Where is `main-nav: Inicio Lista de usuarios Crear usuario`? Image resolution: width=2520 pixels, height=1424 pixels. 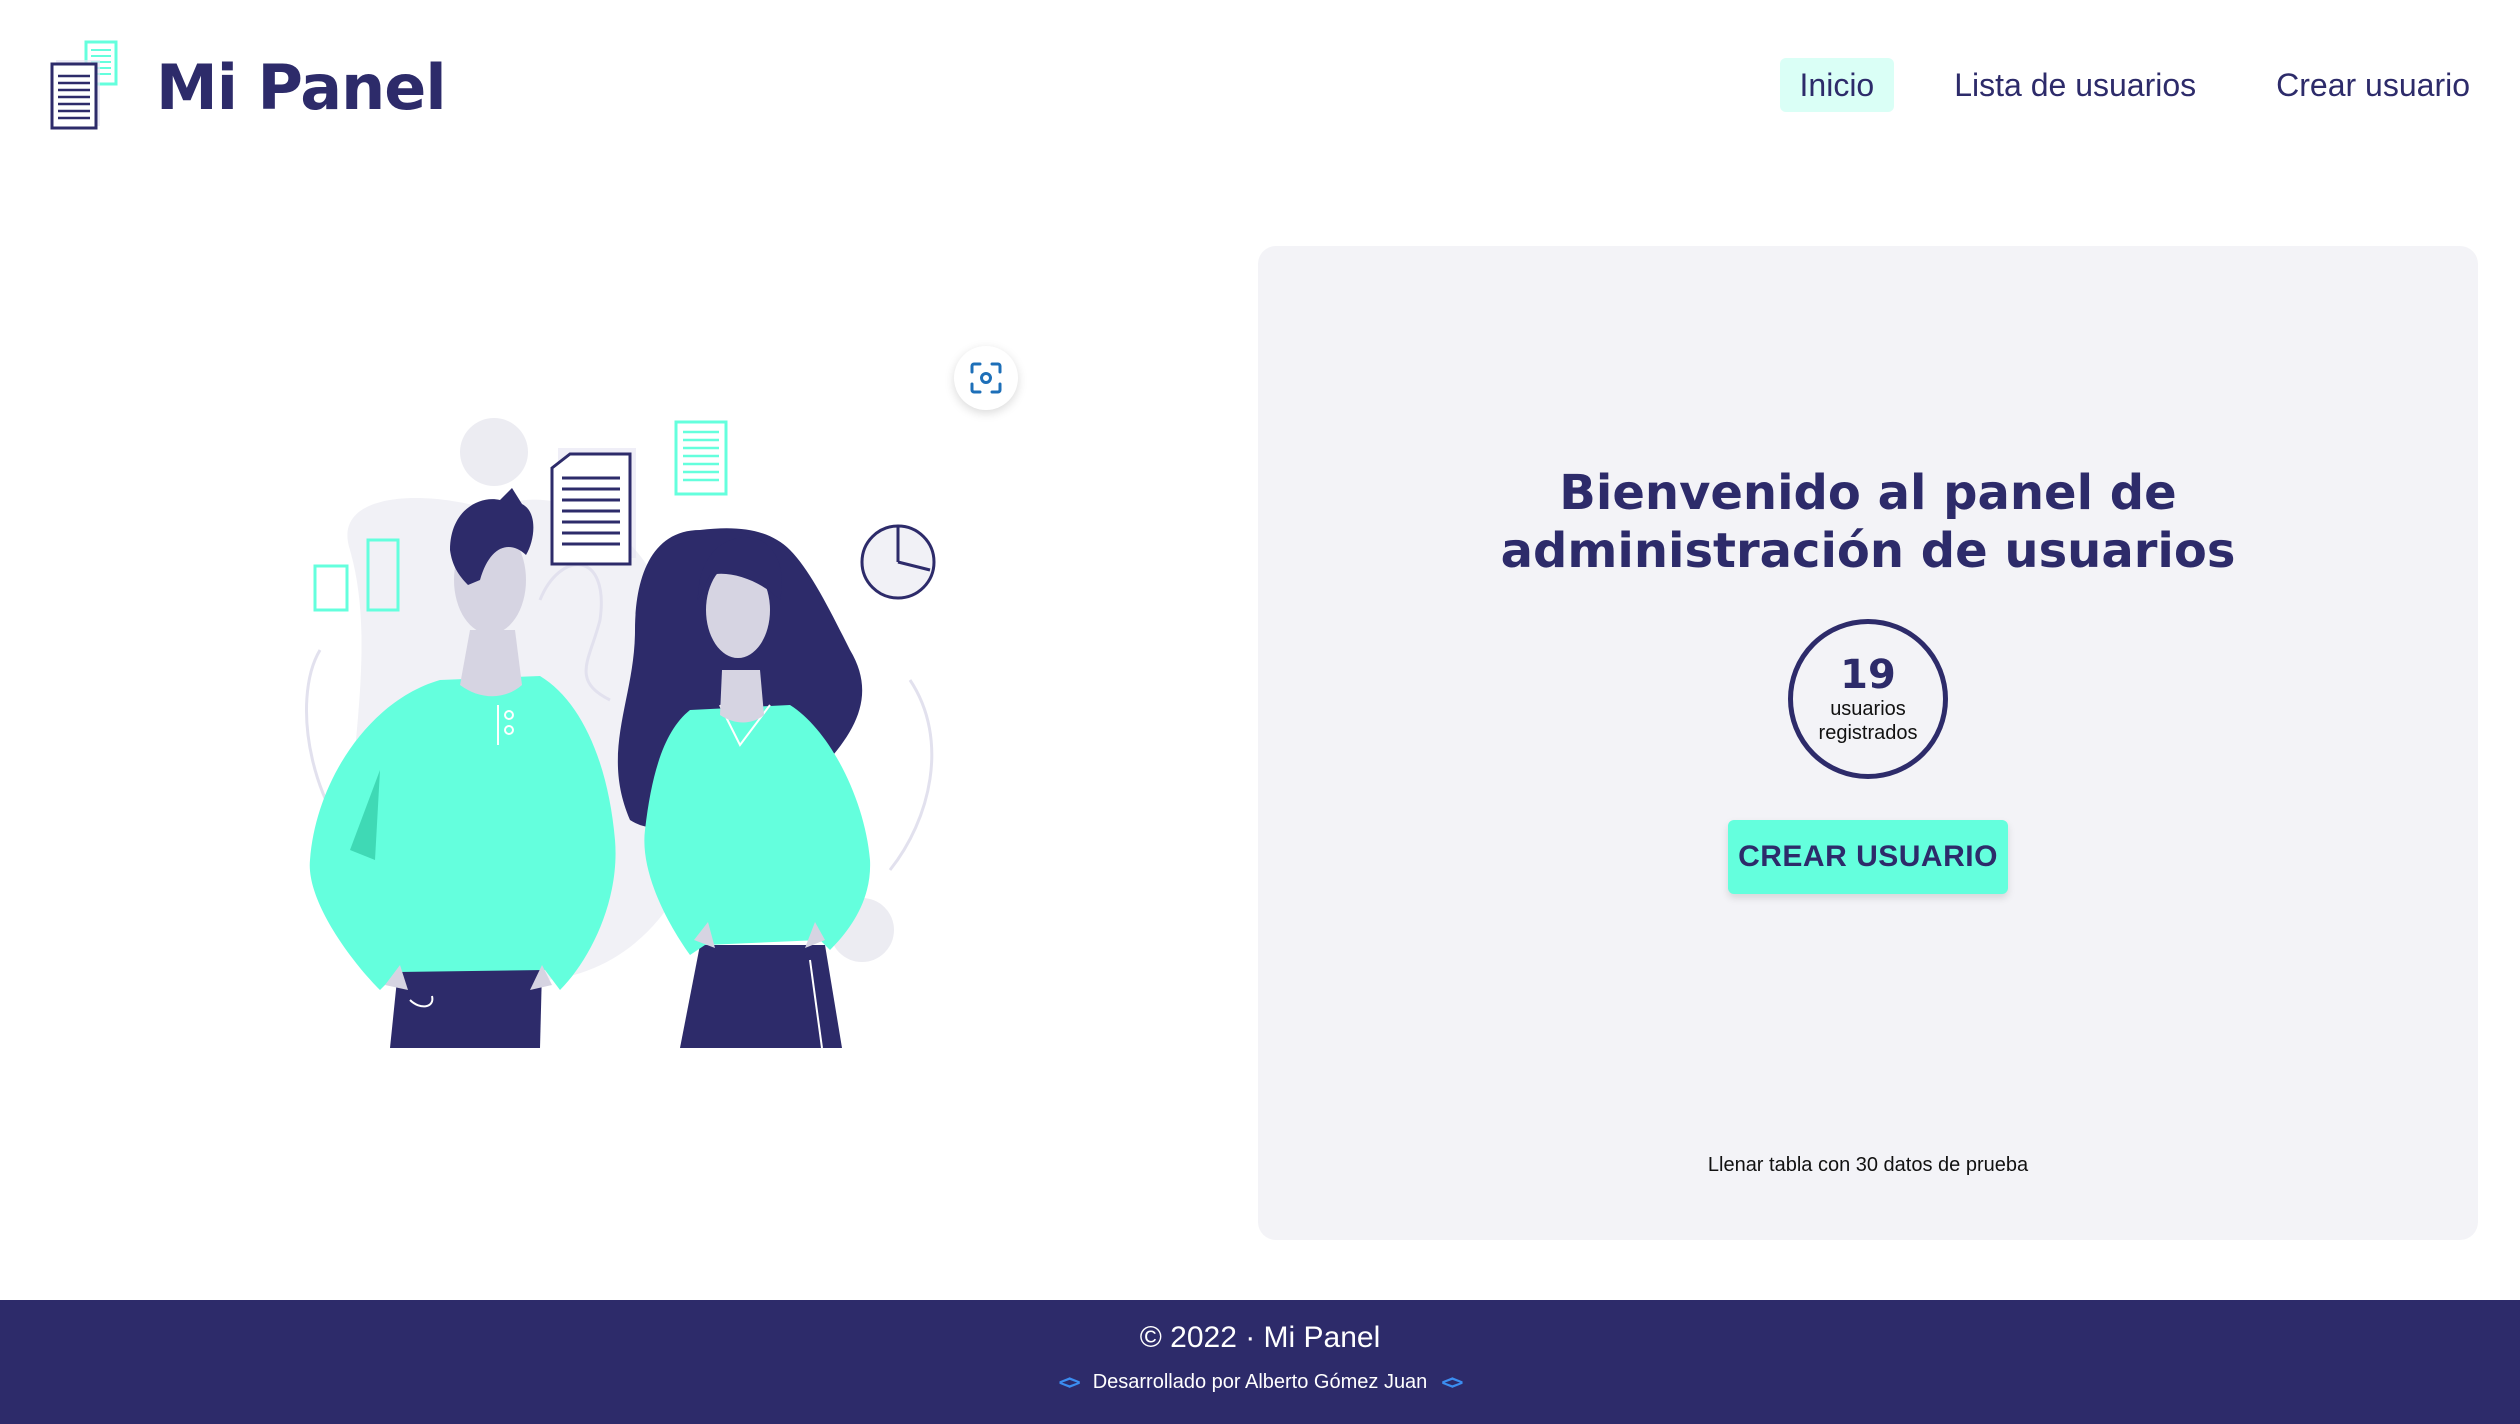 main-nav: Inicio Lista de usuarios Crear usuario is located at coordinates (2134, 85).